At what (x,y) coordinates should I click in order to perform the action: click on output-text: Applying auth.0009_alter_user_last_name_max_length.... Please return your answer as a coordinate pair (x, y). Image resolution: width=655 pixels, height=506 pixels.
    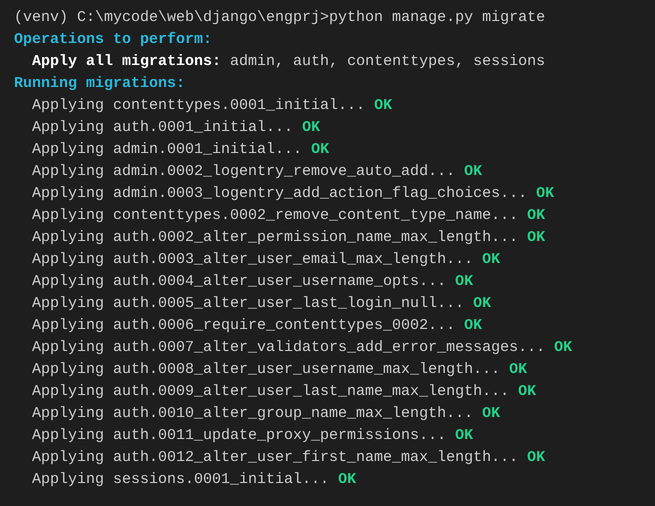
    Looking at the image, I should click on (271, 391).